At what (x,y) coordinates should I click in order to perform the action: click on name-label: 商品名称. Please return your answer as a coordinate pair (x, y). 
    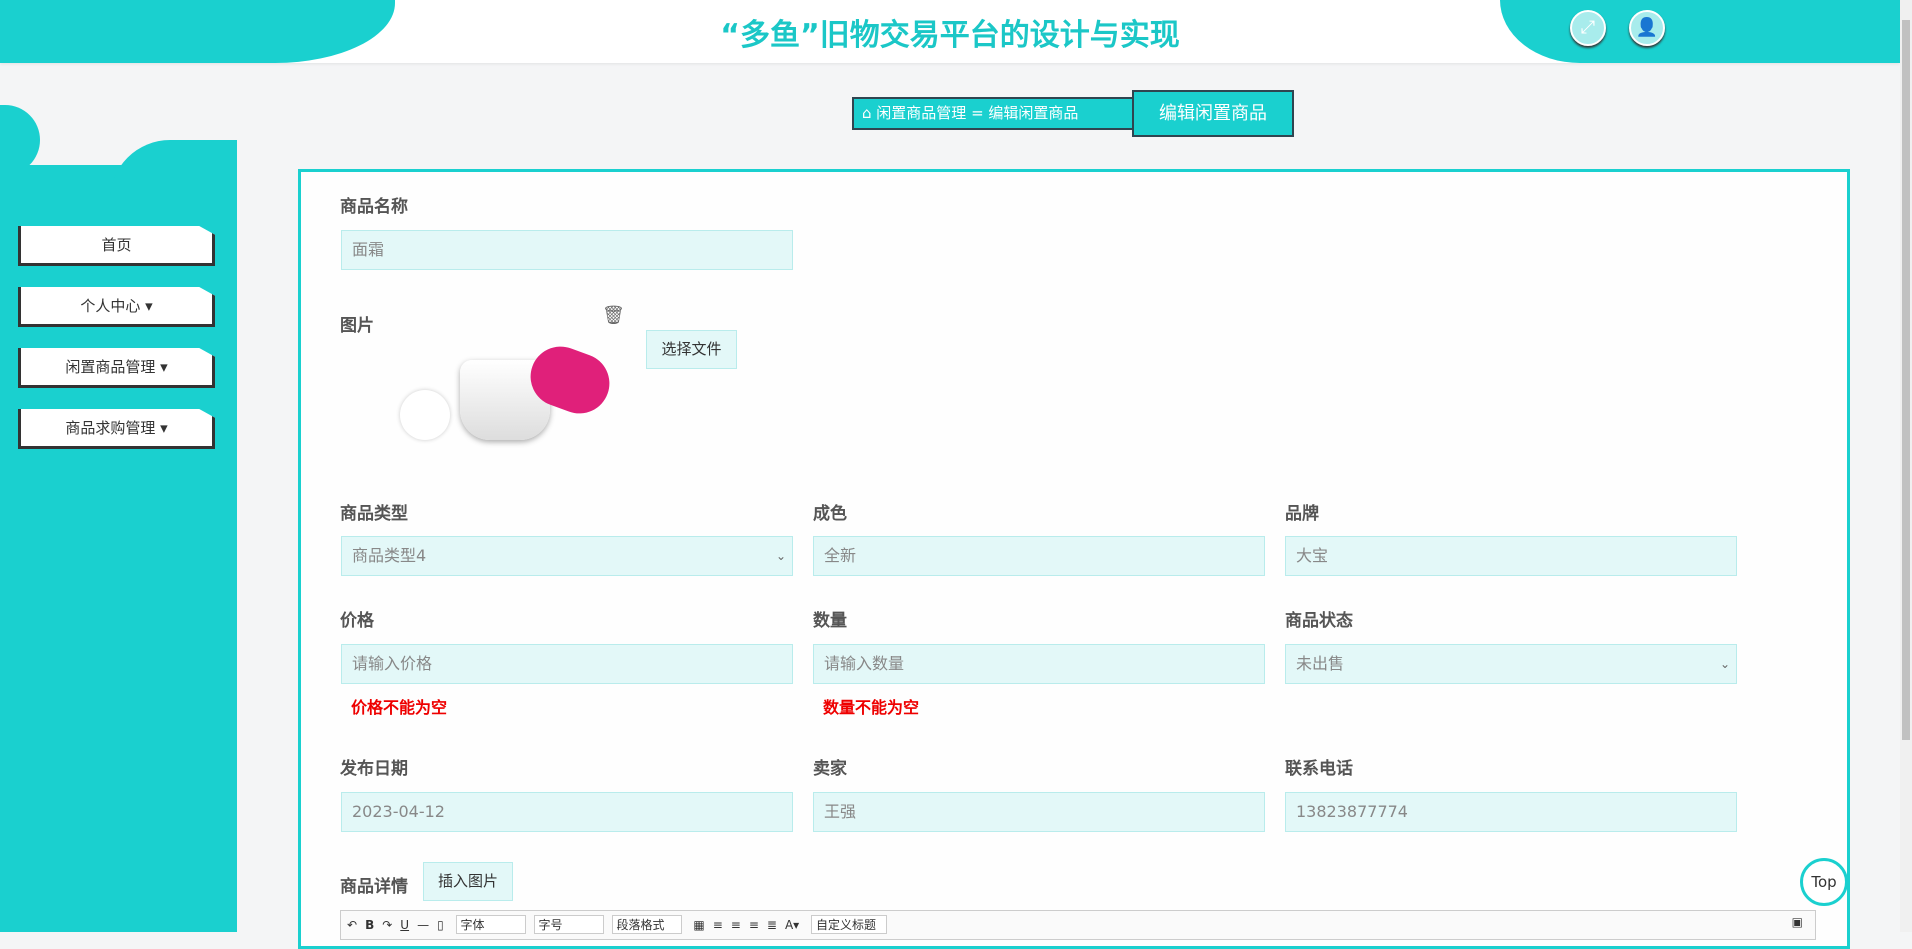
    Looking at the image, I should click on (374, 207).